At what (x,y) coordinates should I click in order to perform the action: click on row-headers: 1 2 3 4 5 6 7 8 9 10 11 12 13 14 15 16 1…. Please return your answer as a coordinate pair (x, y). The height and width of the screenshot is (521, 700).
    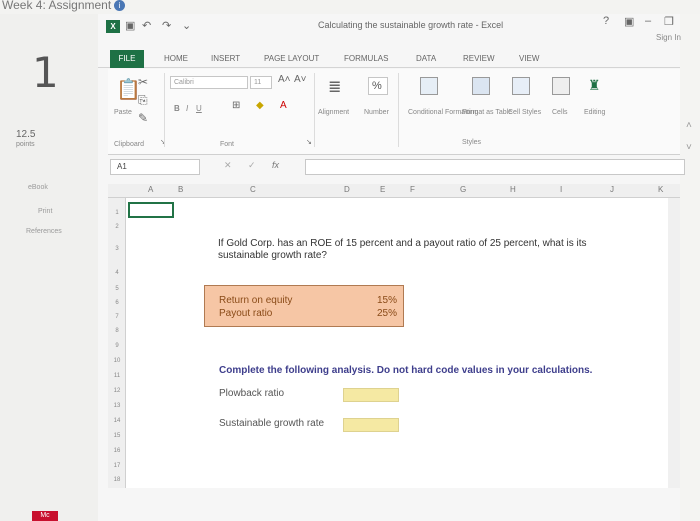
    Looking at the image, I should click on (117, 343).